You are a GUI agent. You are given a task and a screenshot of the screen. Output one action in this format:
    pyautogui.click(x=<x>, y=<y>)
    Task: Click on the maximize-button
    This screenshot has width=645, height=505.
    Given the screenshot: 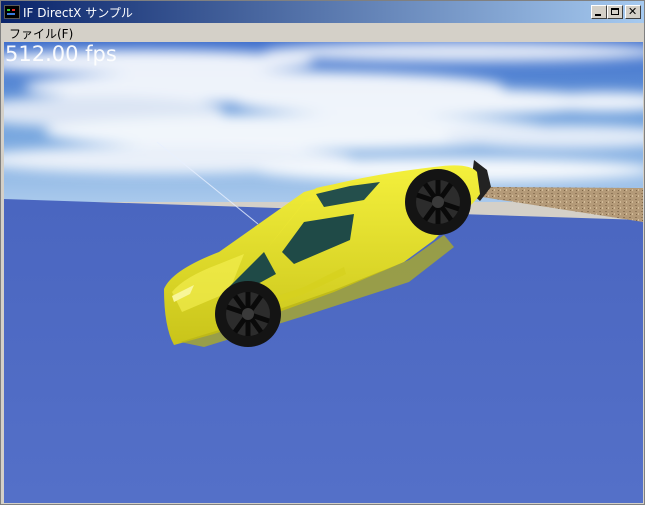 What is the action you would take?
    pyautogui.click(x=615, y=12)
    